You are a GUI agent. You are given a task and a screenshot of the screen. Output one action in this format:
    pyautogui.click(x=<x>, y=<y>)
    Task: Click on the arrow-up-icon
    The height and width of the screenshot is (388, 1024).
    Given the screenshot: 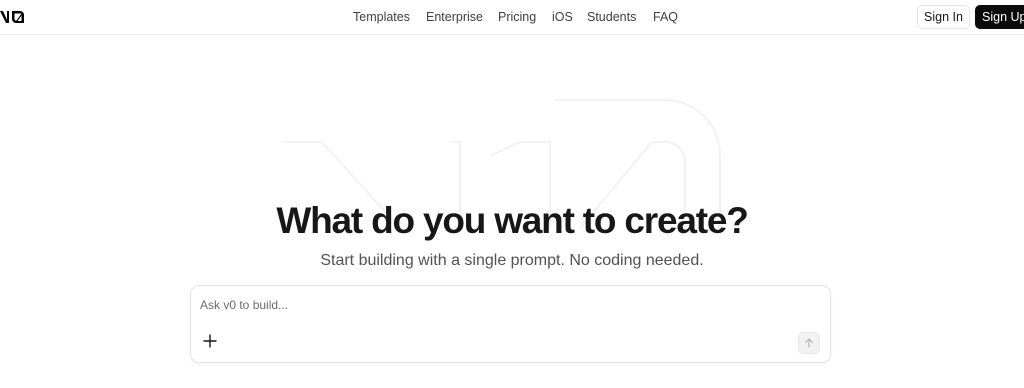 What is the action you would take?
    pyautogui.click(x=809, y=343)
    